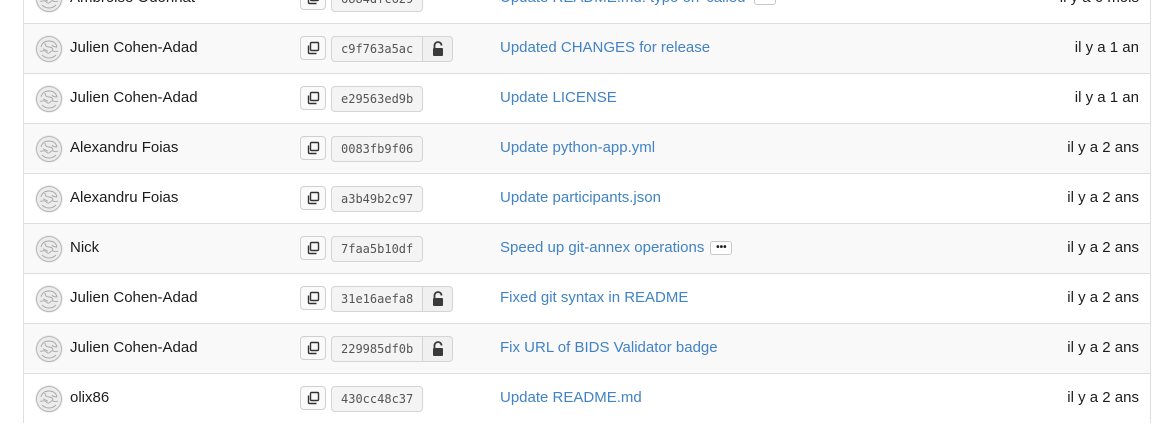 This screenshot has width=1168, height=435. Describe the element at coordinates (1099, 3) in the screenshot. I see `commit-time: il y a 6 mois` at that location.